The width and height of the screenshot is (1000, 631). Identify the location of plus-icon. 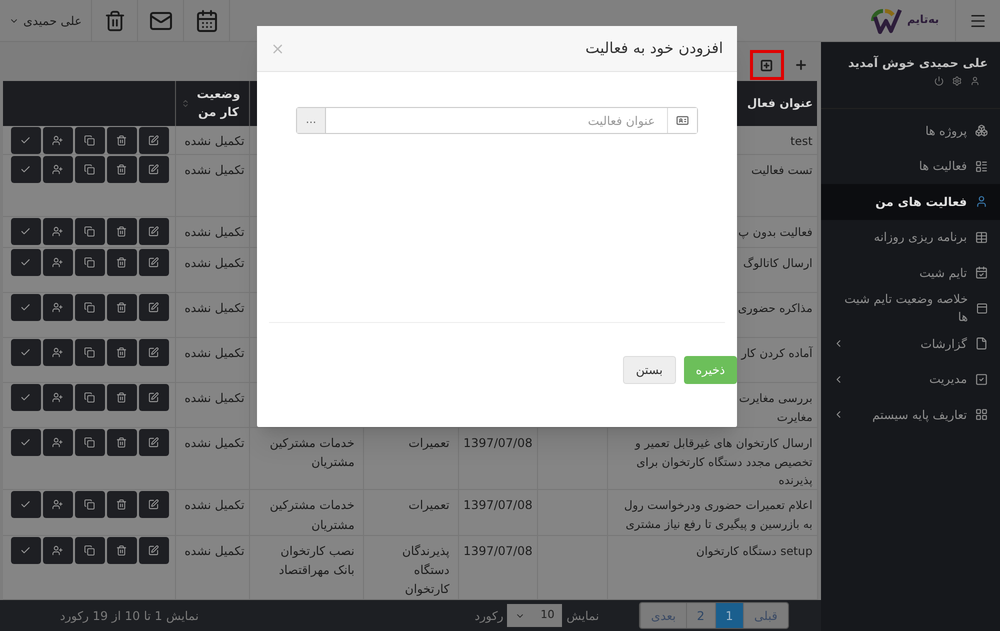
(801, 65).